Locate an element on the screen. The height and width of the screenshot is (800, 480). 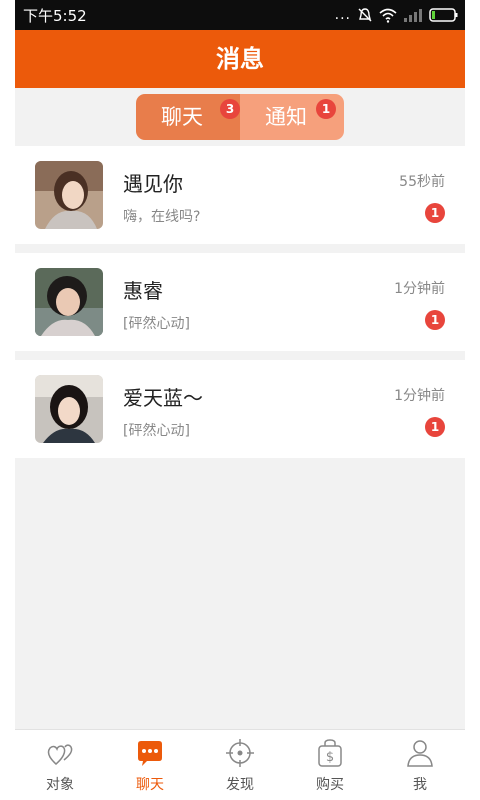
contact-name: 爱天蓝～ is located at coordinates (163, 398).